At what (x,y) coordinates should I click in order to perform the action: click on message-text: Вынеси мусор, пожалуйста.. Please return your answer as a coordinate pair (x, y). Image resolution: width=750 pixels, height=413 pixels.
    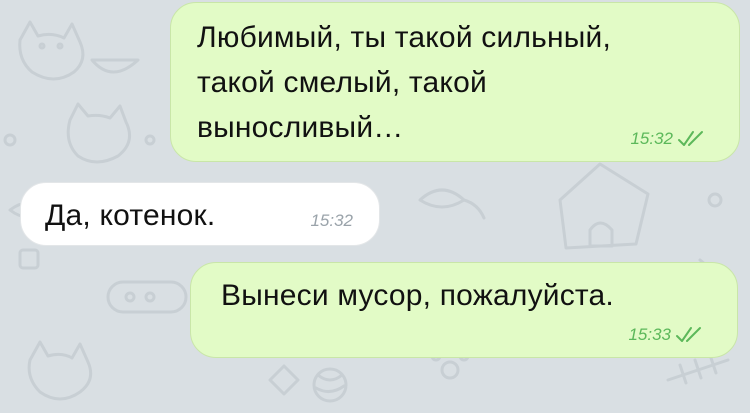
    Looking at the image, I should click on (417, 295).